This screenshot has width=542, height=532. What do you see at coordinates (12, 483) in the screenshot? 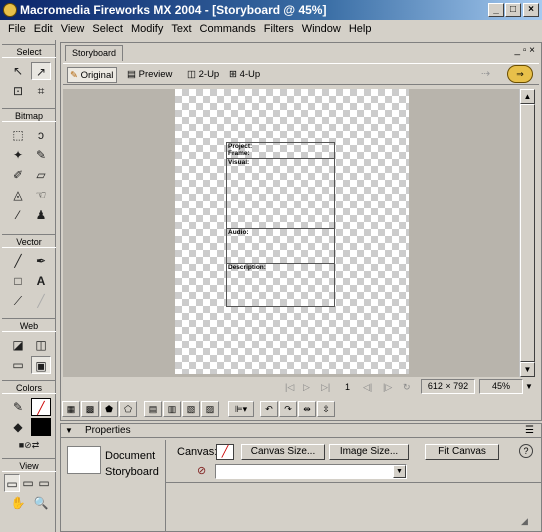
I see `standard-screen-icon: ▭` at bounding box center [12, 483].